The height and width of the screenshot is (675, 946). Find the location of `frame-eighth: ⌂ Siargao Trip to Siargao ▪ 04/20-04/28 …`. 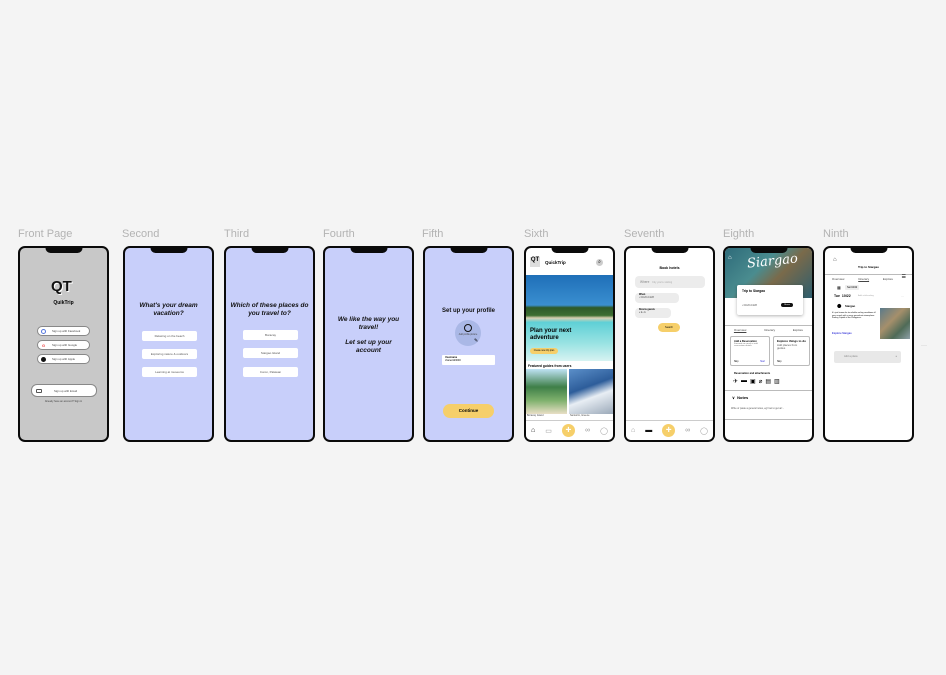

frame-eighth: ⌂ Siargao Trip to Siargao ▪ 04/20-04/28 … is located at coordinates (768, 344).